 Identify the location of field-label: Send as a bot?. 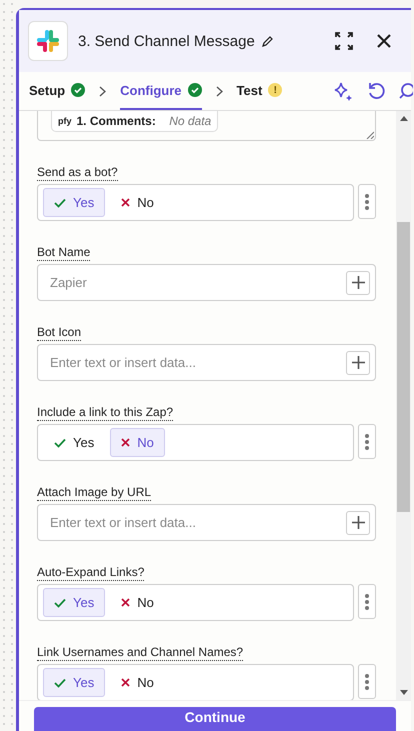
(77, 173).